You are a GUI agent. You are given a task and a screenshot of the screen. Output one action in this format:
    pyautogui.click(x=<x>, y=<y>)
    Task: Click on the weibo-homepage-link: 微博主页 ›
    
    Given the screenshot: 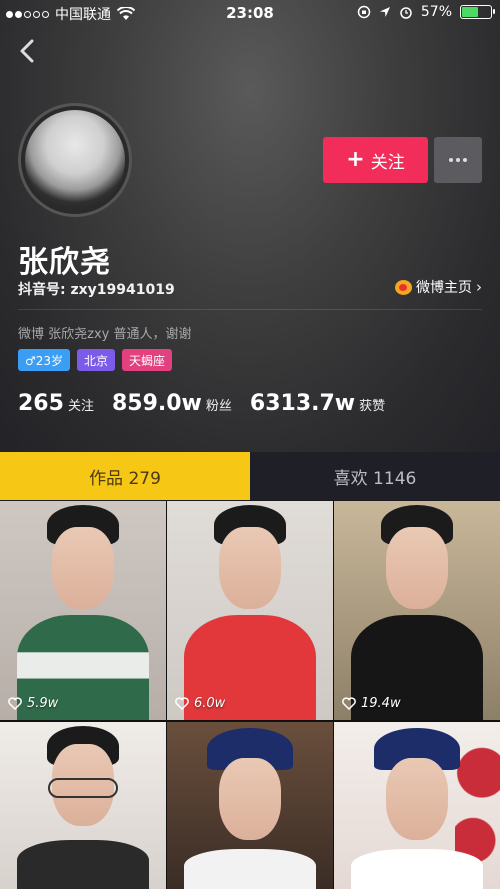 What is the action you would take?
    pyautogui.click(x=438, y=287)
    